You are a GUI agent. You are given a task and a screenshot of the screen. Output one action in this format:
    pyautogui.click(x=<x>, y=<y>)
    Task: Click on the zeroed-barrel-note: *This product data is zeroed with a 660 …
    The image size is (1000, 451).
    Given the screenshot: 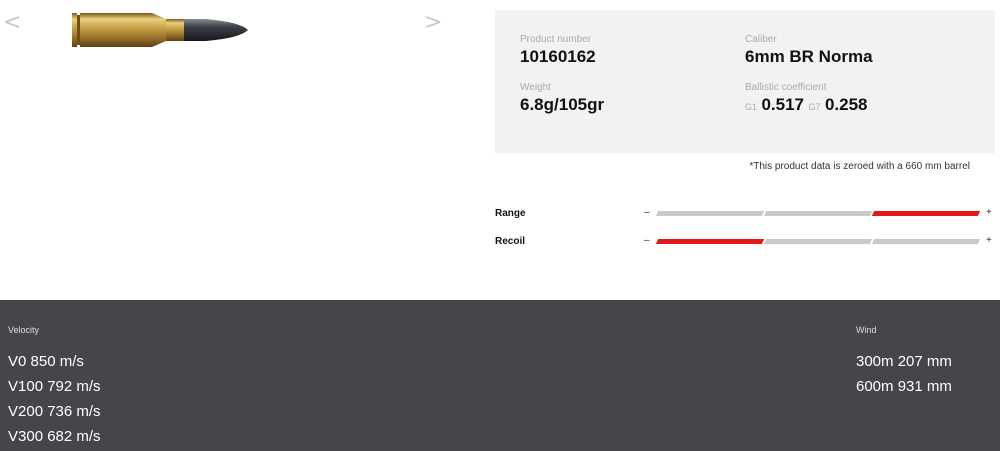 What is the action you would take?
    pyautogui.click(x=859, y=166)
    